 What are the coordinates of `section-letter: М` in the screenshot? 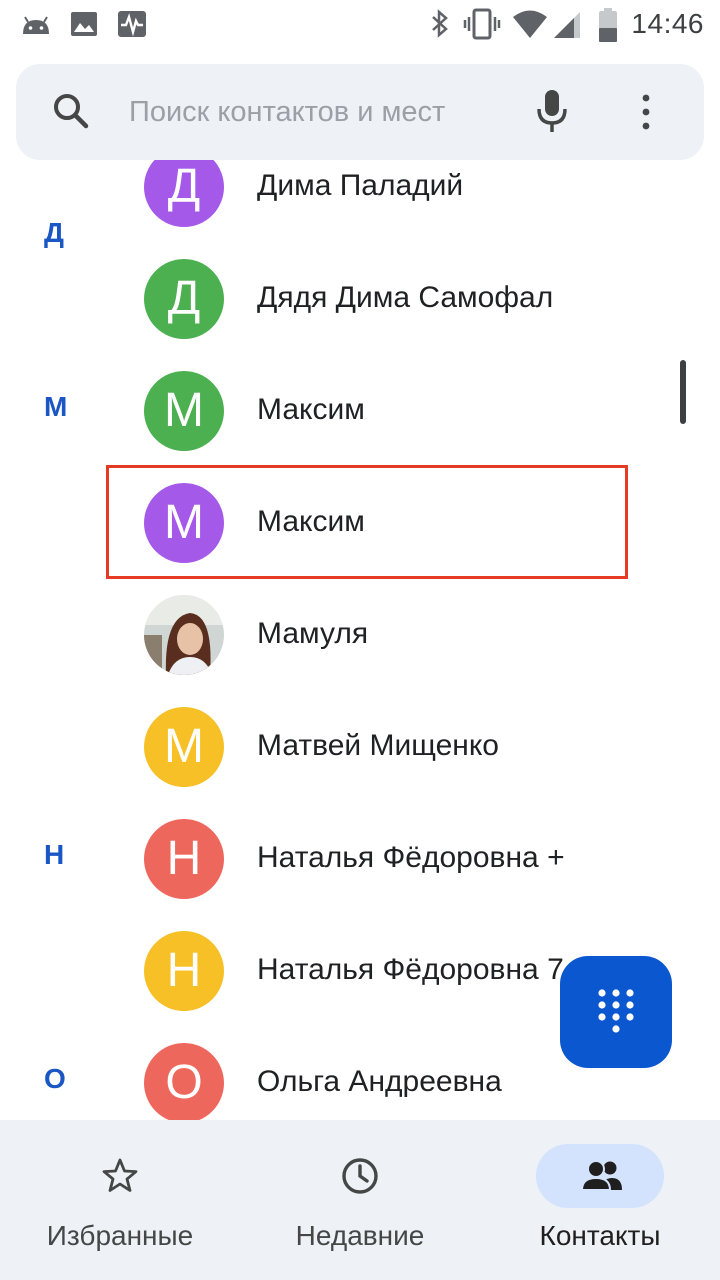 It's located at (56, 406).